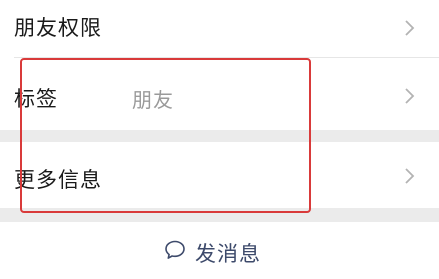 This screenshot has height=279, width=439. What do you see at coordinates (175, 249) in the screenshot?
I see `chat-bubble-icon` at bounding box center [175, 249].